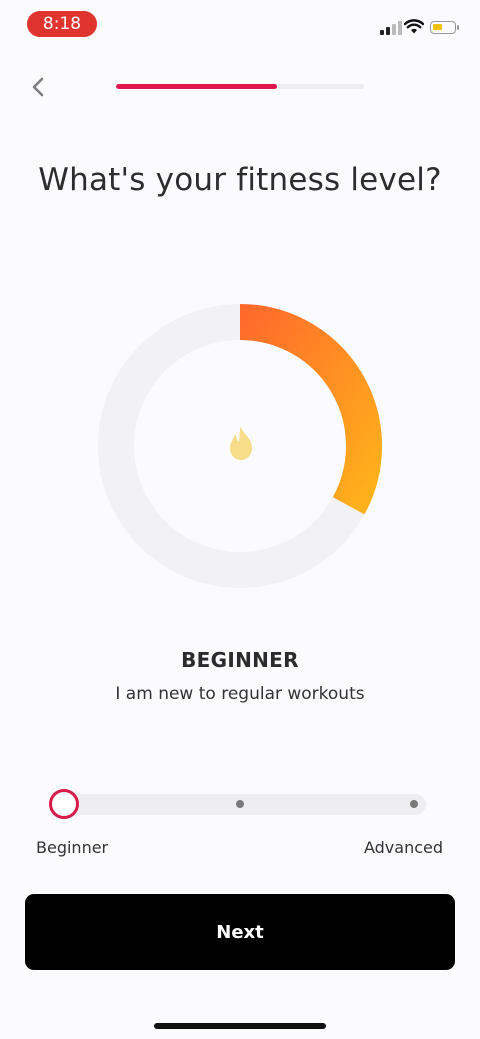 Image resolution: width=480 pixels, height=1039 pixels. What do you see at coordinates (240, 660) in the screenshot?
I see `level-name: BEGINNER` at bounding box center [240, 660].